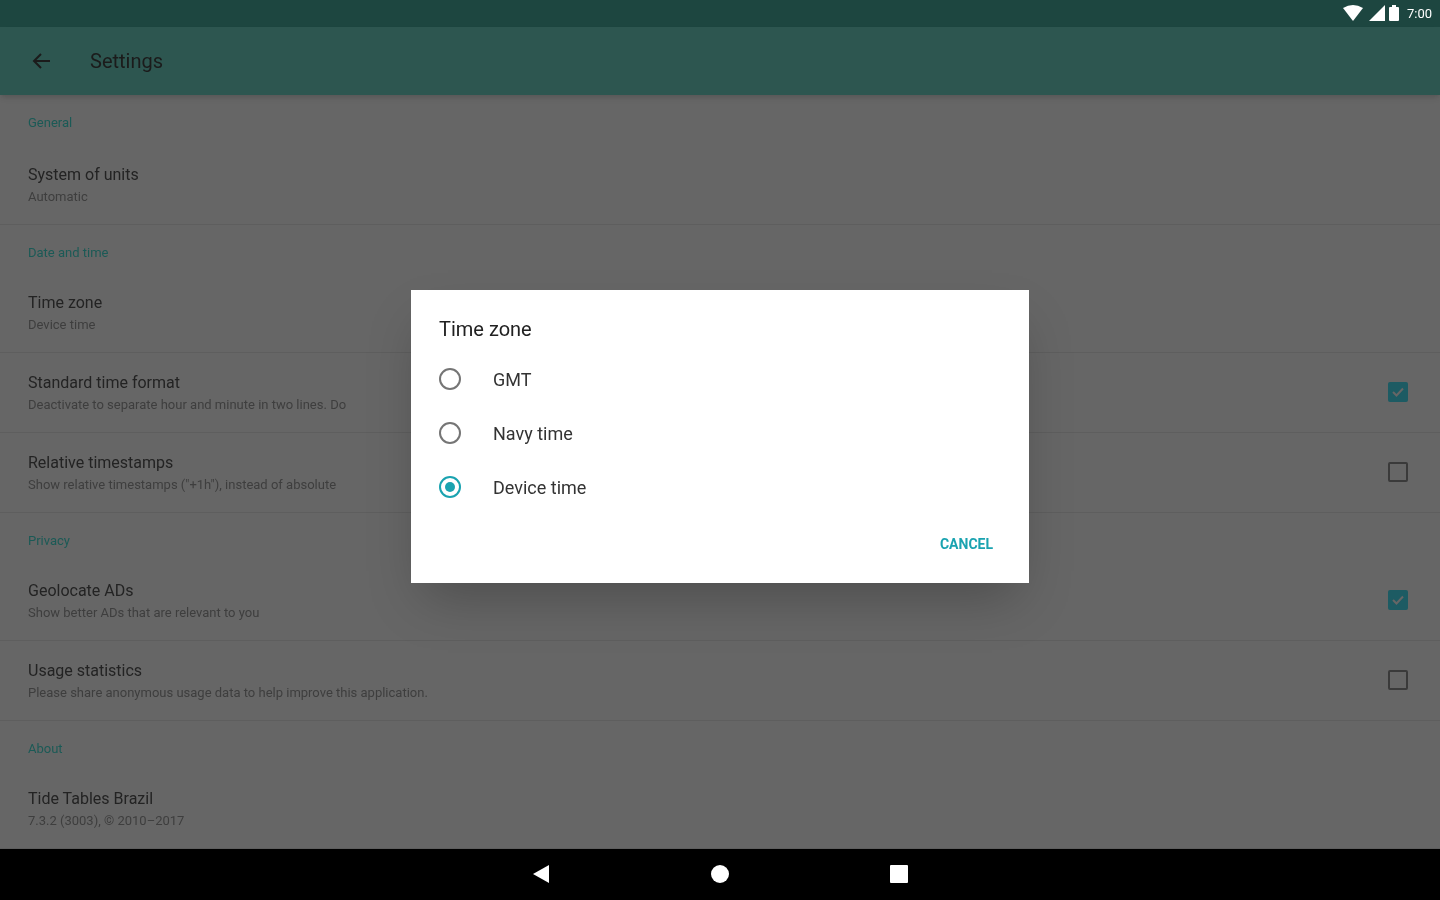 This screenshot has height=900, width=1440. I want to click on dialog-title: Time zone, so click(486, 329).